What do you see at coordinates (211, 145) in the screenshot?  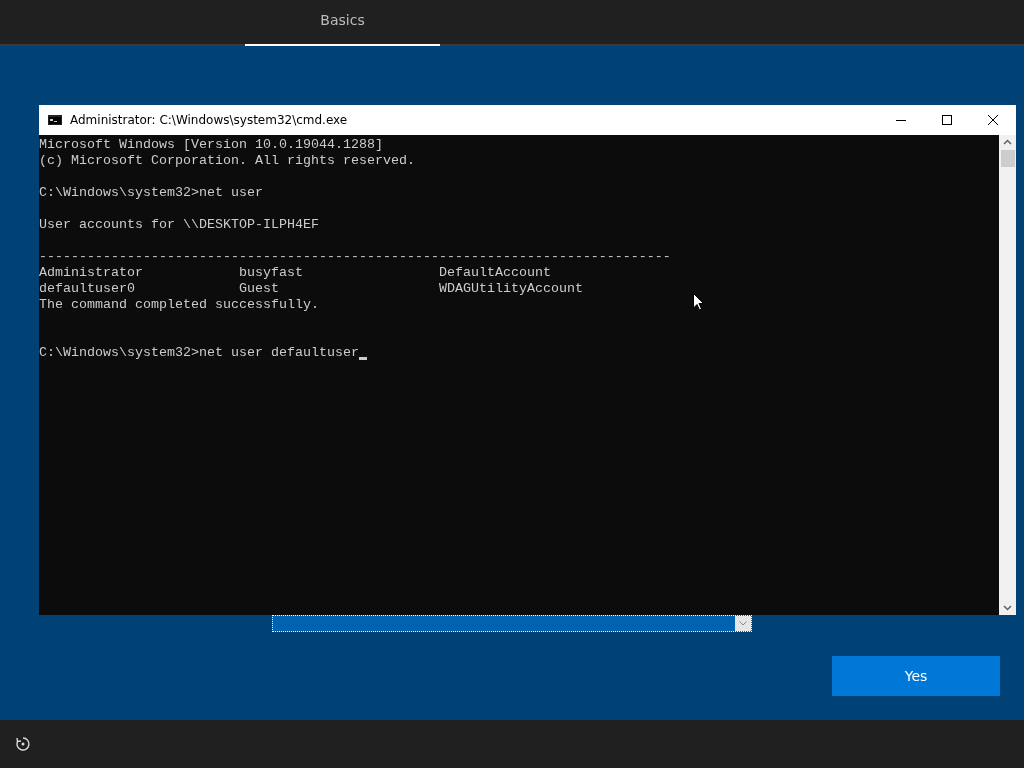 I see `console-line: Microsoft Windows [Version 10.0.19044.1288]` at bounding box center [211, 145].